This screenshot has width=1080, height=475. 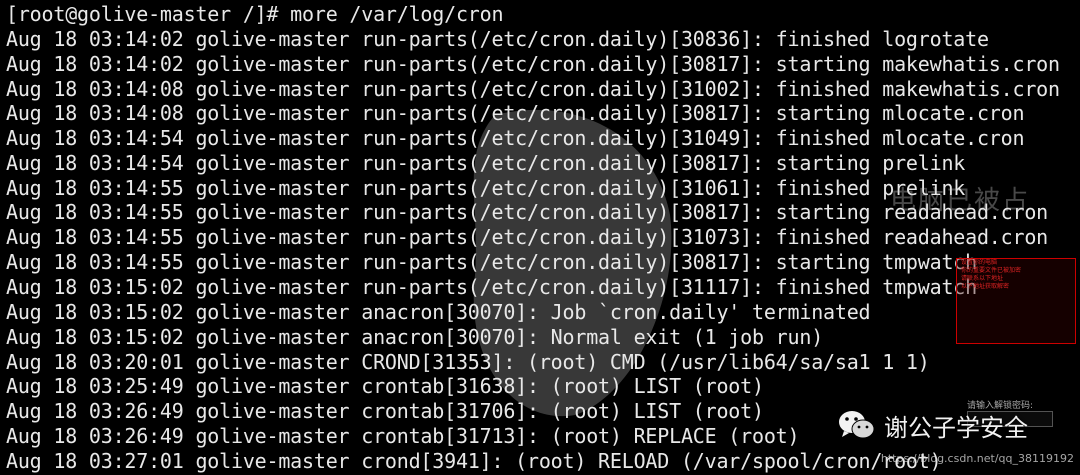 I want to click on watermark-overlay-text: 电脑已被占, so click(x=960, y=201).